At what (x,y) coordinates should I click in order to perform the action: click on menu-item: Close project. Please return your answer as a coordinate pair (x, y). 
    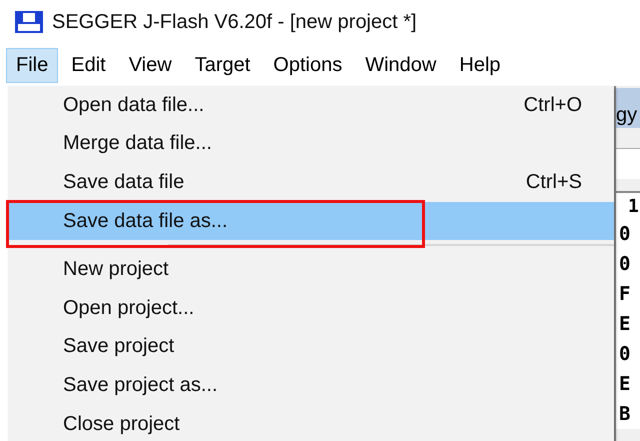
    Looking at the image, I should click on (311, 422).